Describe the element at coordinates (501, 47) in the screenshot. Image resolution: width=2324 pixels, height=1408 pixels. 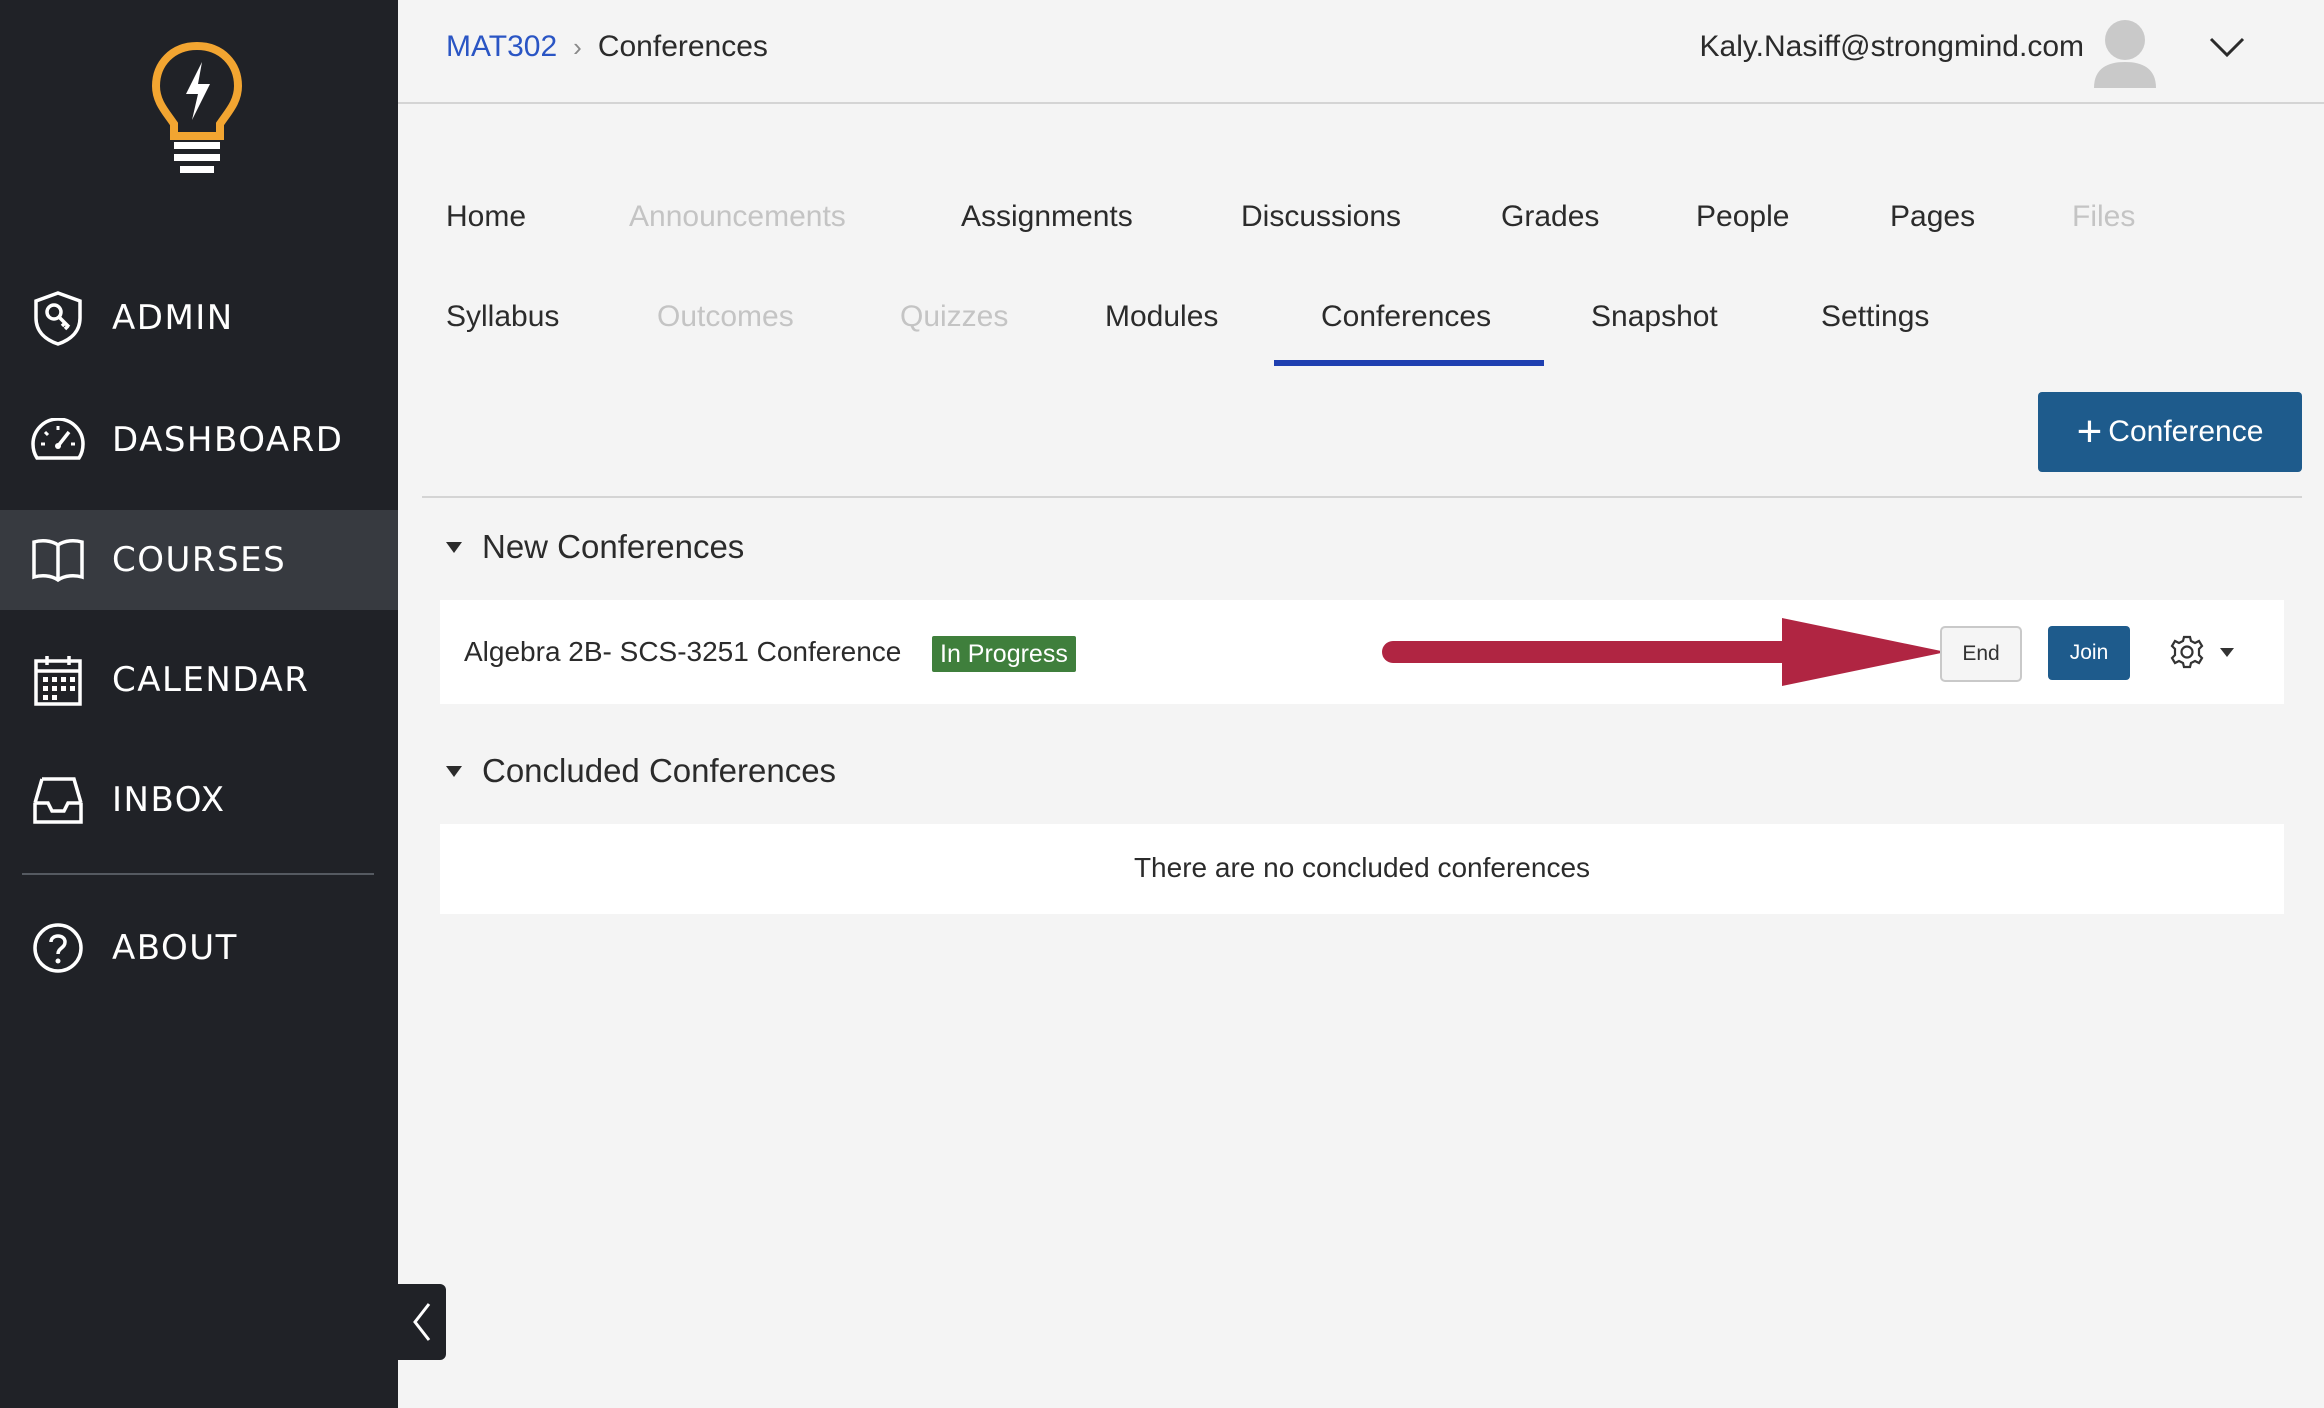
I see `breadcrumb-course-link: MAT302` at that location.